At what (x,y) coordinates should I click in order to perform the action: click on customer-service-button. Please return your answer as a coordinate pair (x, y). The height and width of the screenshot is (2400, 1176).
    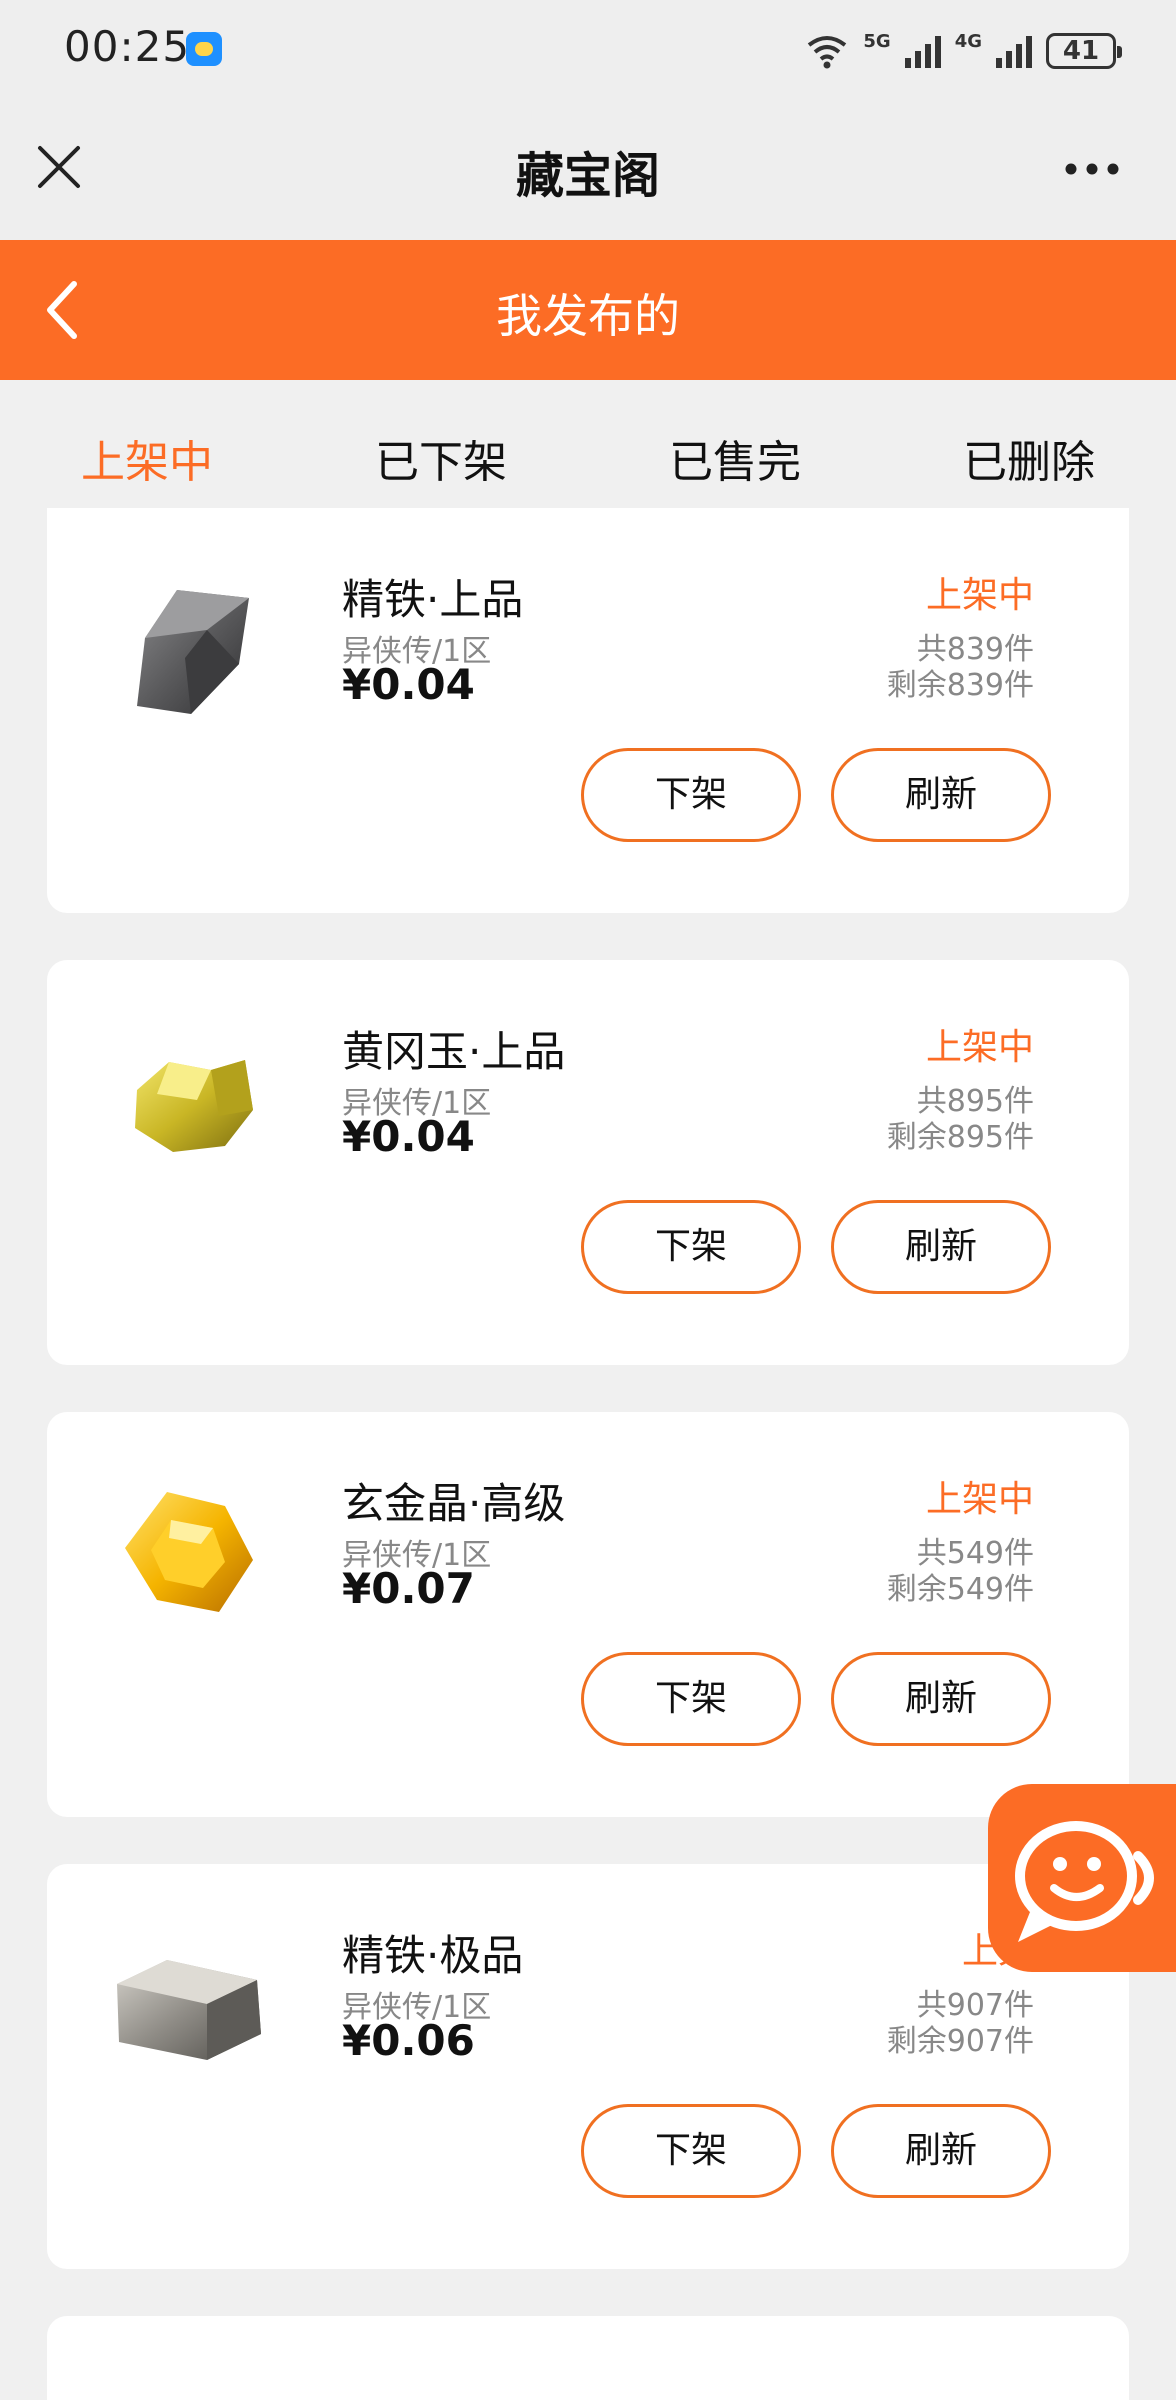
    Looking at the image, I should click on (1082, 1878).